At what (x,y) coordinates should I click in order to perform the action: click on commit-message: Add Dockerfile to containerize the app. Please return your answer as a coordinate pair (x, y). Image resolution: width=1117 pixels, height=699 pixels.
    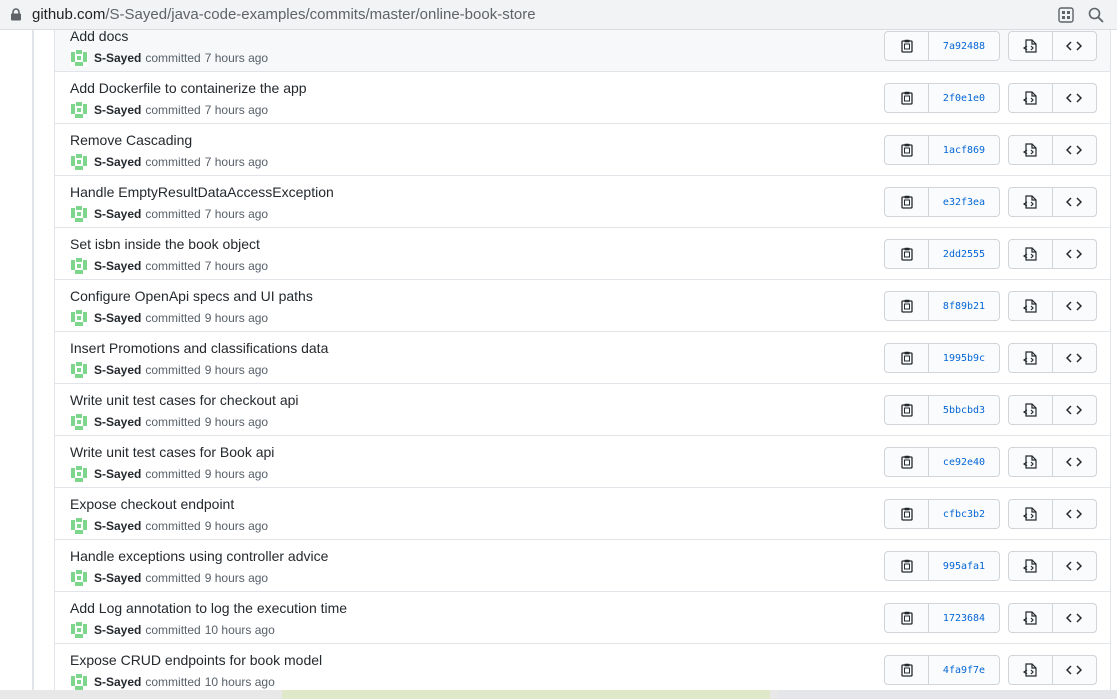
    Looking at the image, I should click on (188, 88).